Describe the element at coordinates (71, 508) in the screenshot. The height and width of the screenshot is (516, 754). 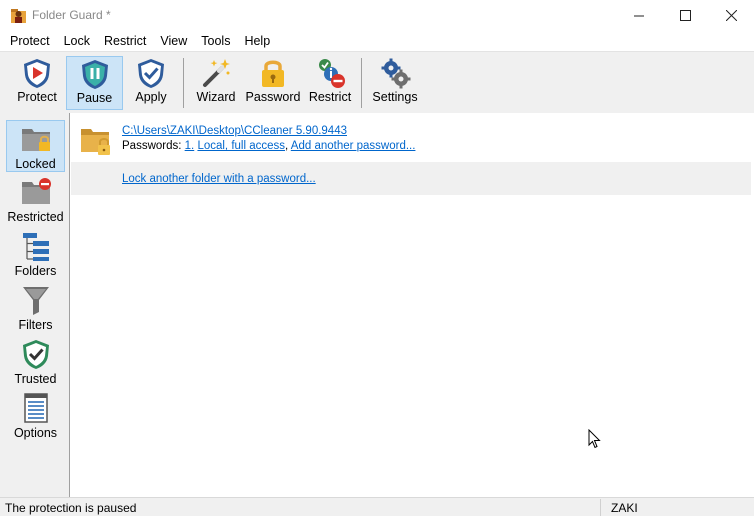
I see `status-message: The protection is paused` at that location.